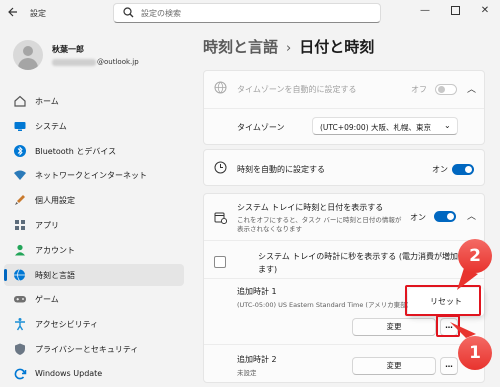 The height and width of the screenshot is (387, 500). I want to click on seconds-label-line1: システム トレイの時計に秒を表示する (電力消費が増加し, so click(362, 256).